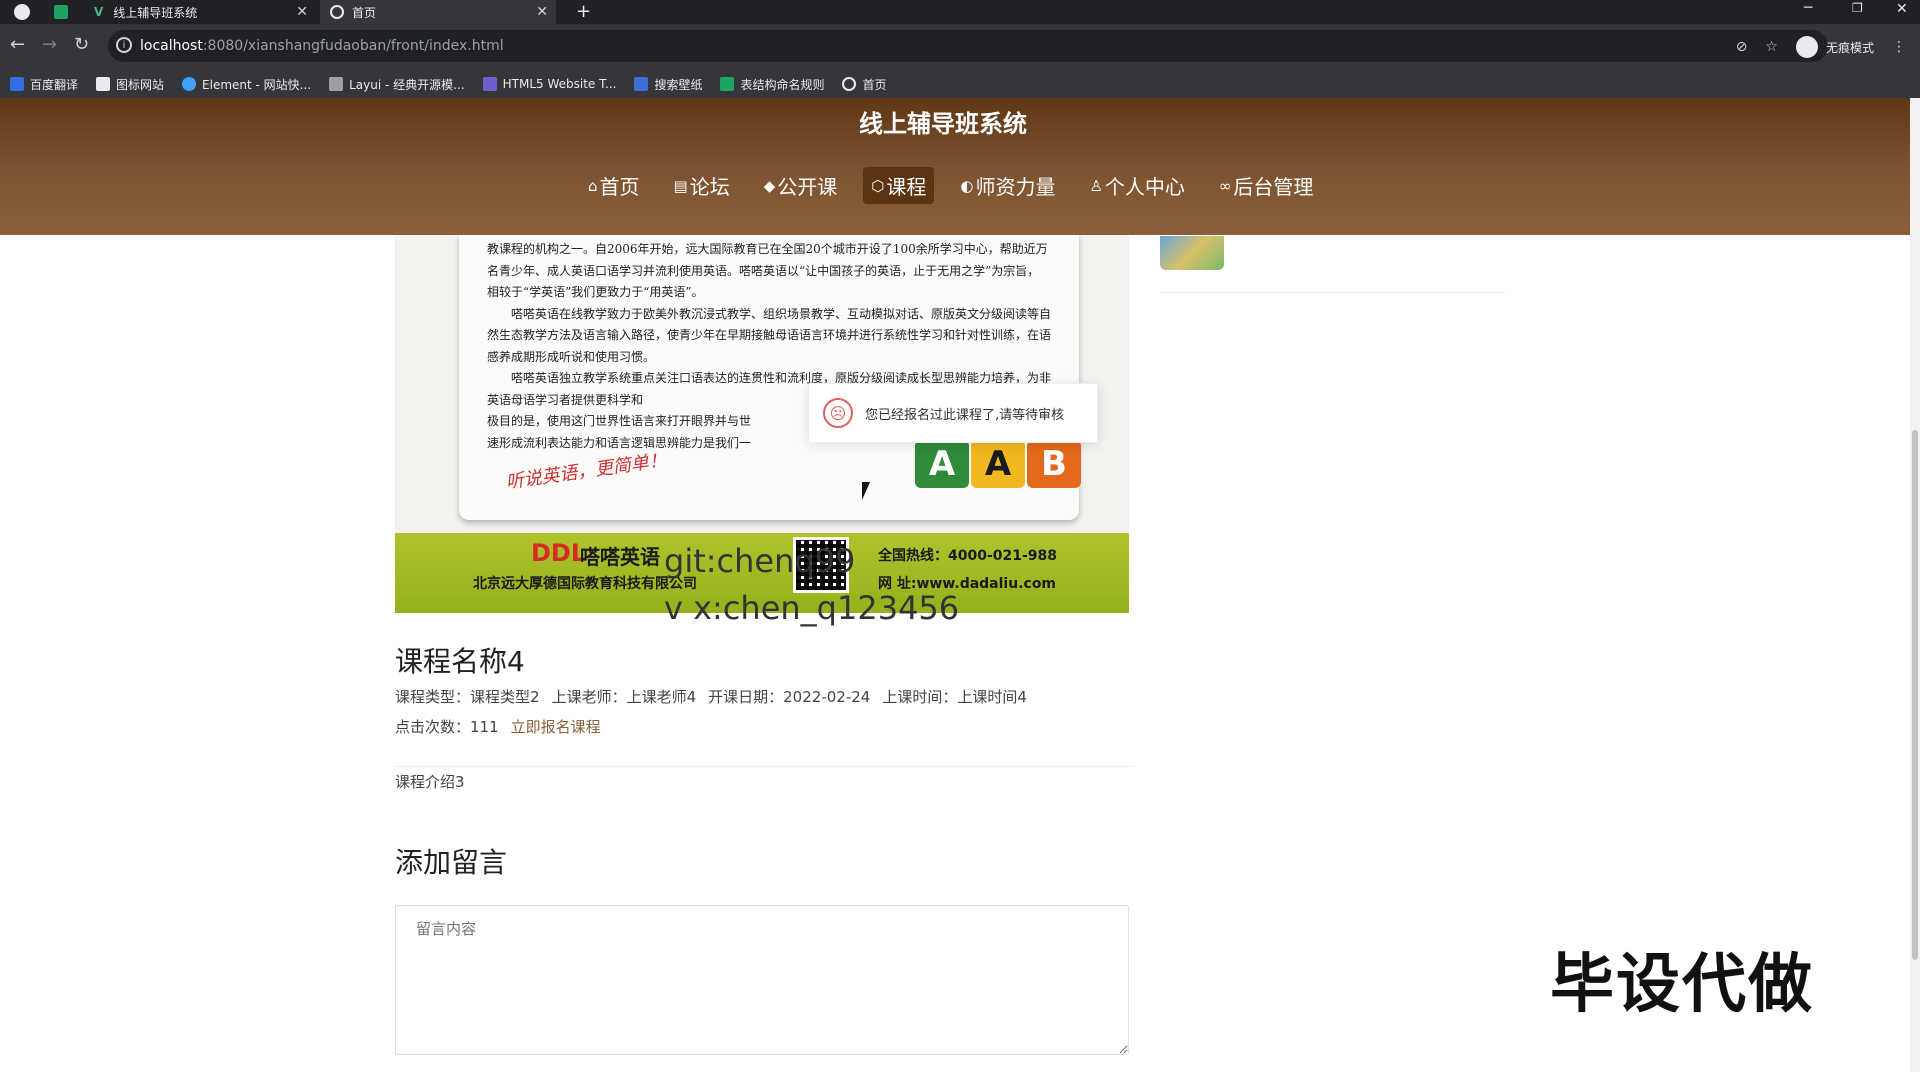 This screenshot has height=1072, width=1920. I want to click on chrome-icon, so click(22, 12).